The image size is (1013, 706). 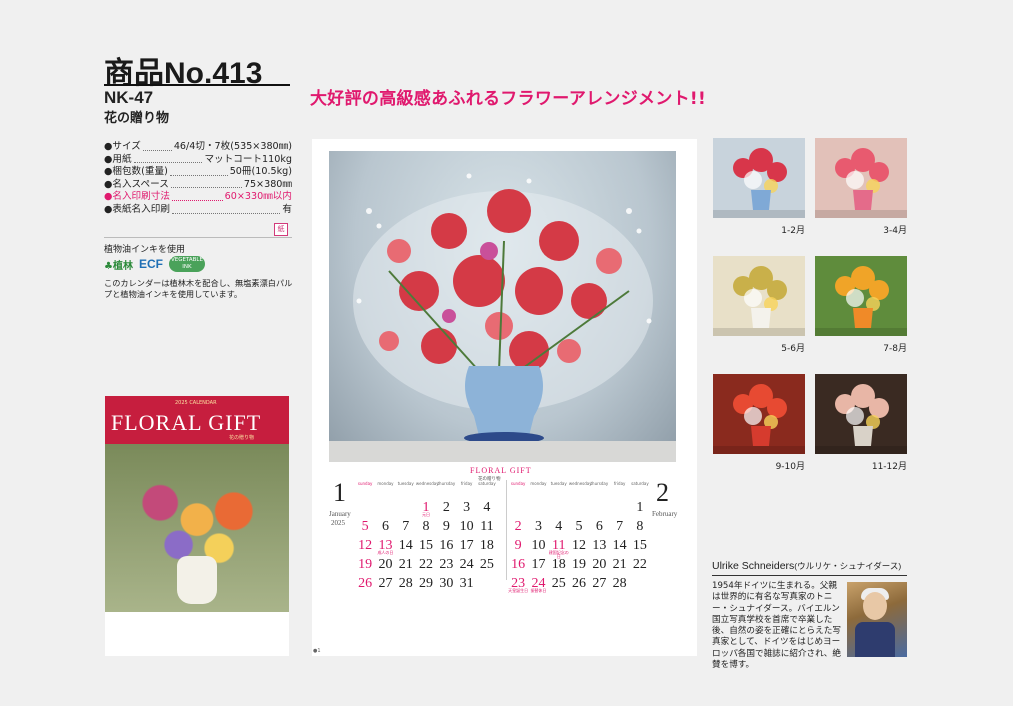 I want to click on product-name: 花の贈り物, so click(x=137, y=118).